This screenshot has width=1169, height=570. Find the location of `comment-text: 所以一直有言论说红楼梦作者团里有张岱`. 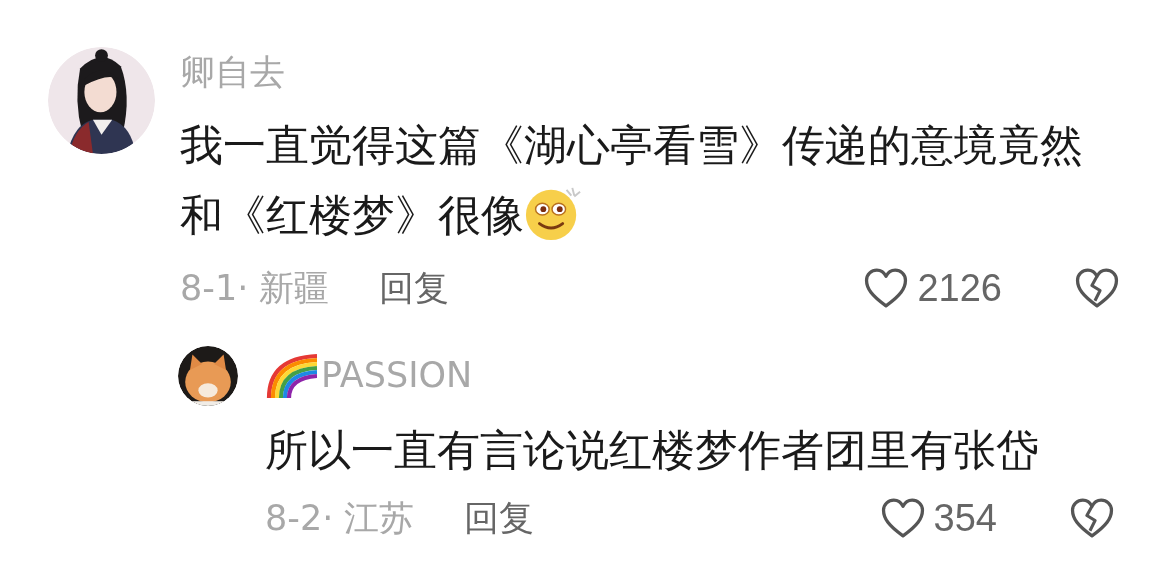

comment-text: 所以一直有言论说红楼梦作者团里有张岱 is located at coordinates (652, 450).